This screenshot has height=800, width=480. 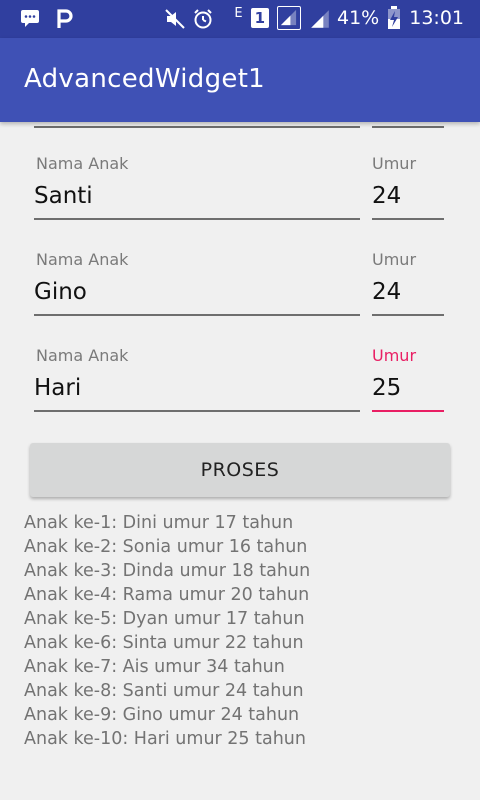 What do you see at coordinates (164, 643) in the screenshot?
I see `result-item: Anak ke-6: Sinta umur 22 tahun` at bounding box center [164, 643].